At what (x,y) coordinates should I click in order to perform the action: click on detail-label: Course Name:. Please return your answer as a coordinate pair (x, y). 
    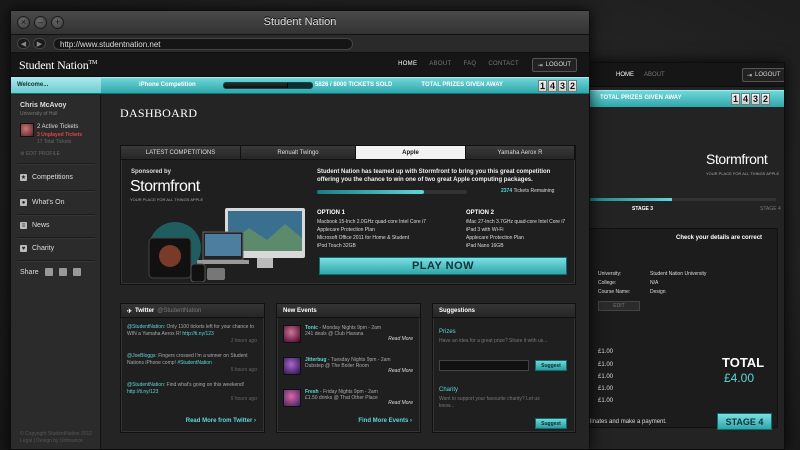
    Looking at the image, I should click on (614, 292).